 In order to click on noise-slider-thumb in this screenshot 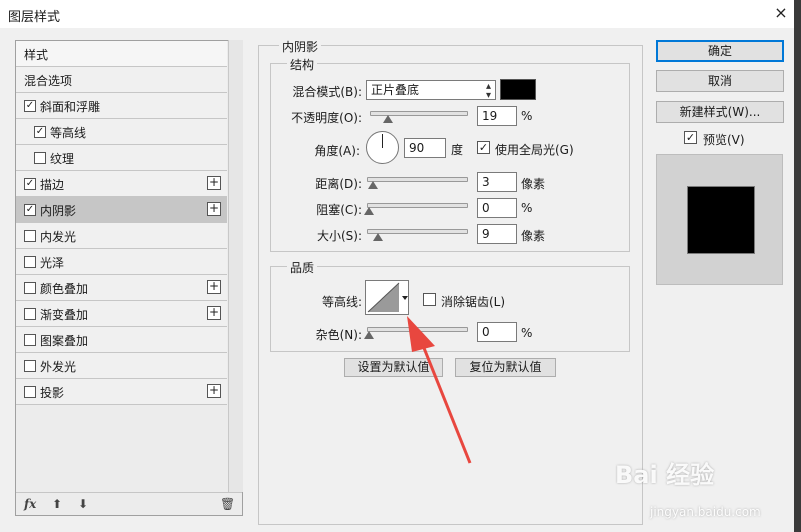, I will do `click(369, 335)`.